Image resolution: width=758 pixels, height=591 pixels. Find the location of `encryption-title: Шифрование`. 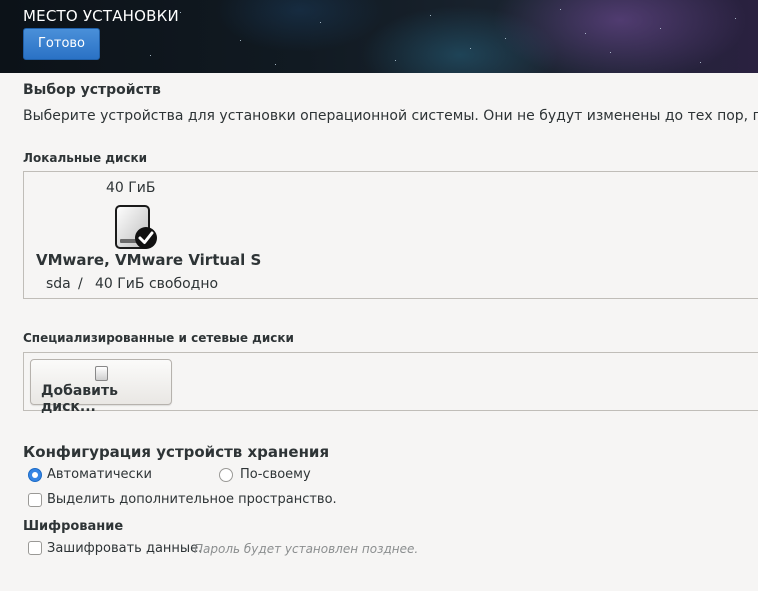

encryption-title: Шифрование is located at coordinates (73, 526).